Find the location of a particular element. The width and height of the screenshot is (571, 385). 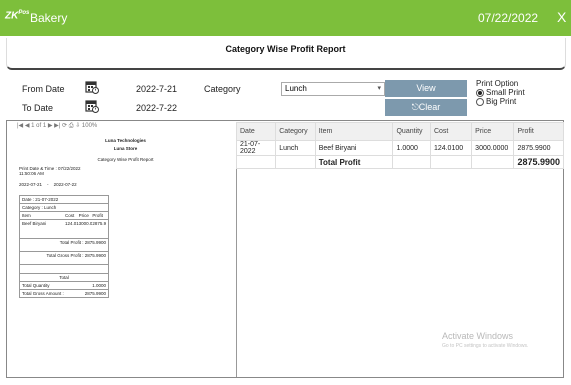

refresh-icon: ⟳ is located at coordinates (64, 126).